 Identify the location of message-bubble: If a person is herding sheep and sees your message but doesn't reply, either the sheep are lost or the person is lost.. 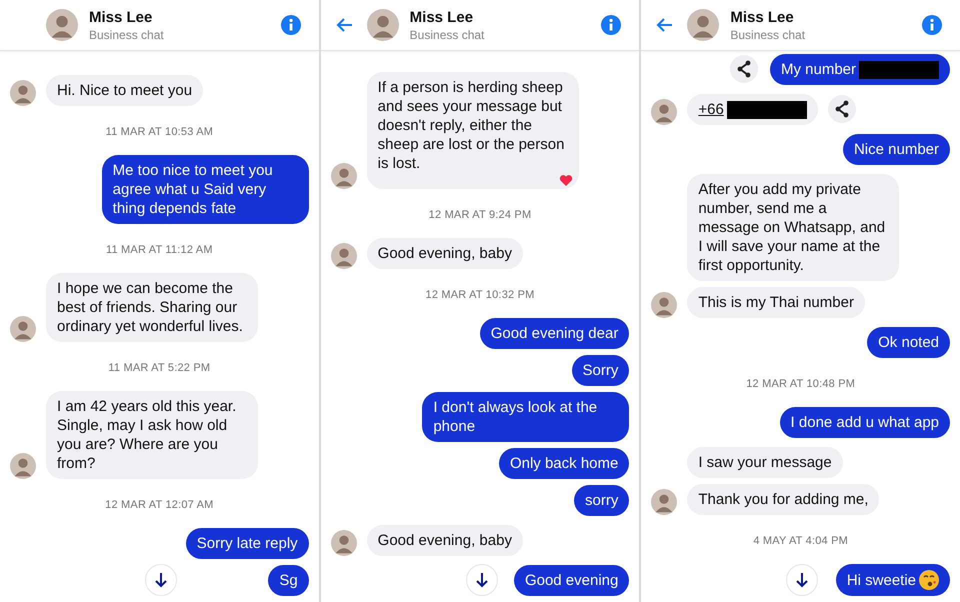
(472, 130).